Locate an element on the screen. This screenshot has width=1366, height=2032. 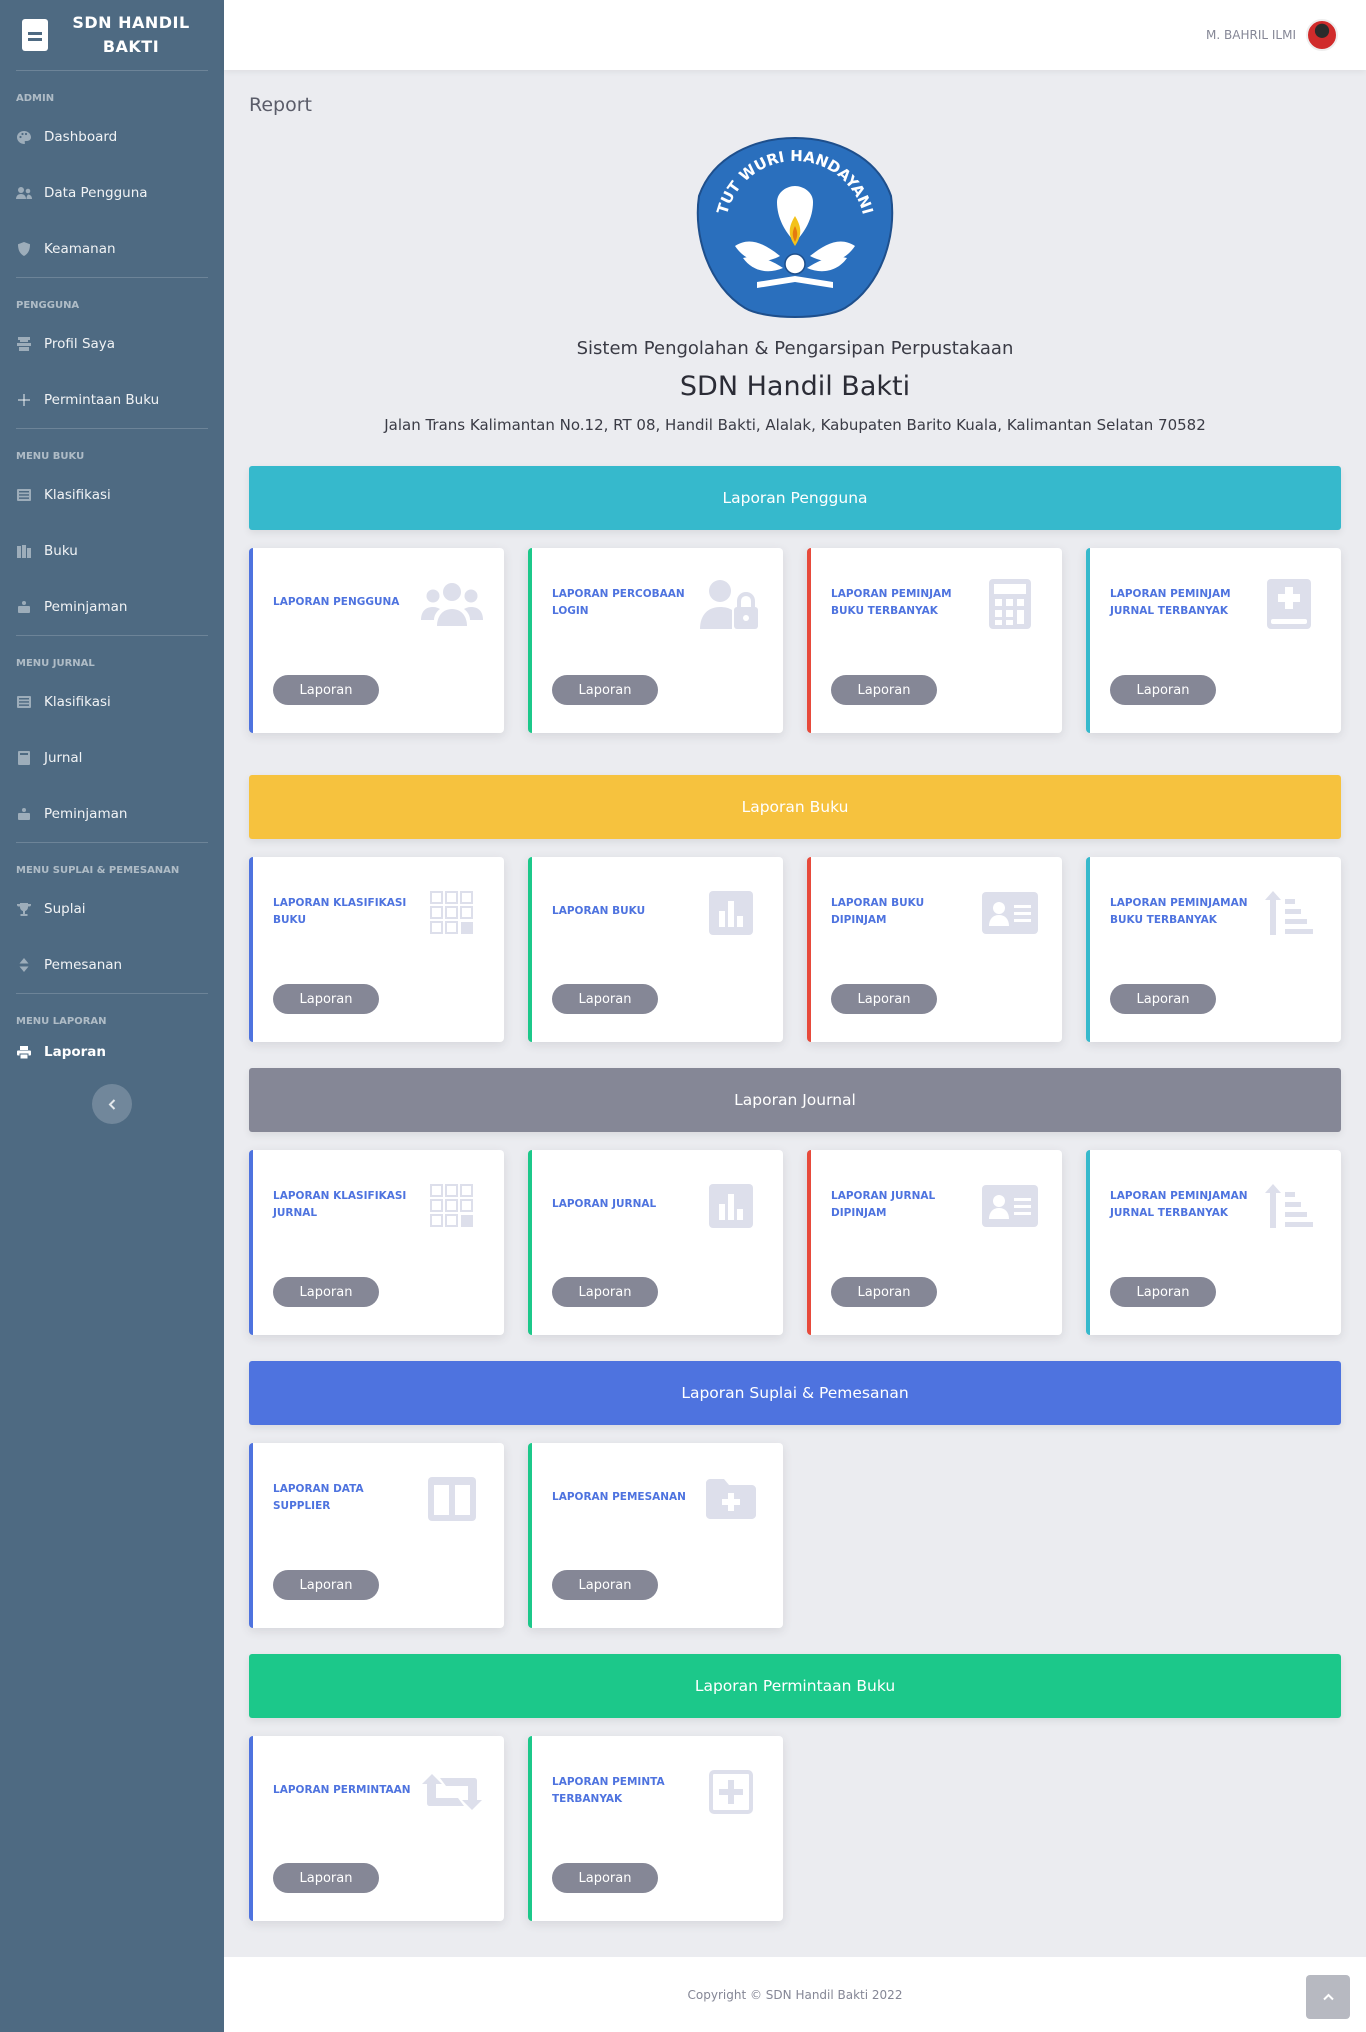
section-header-laporan-permintaan: Laporan Permintaan Buku is located at coordinates (795, 1686).